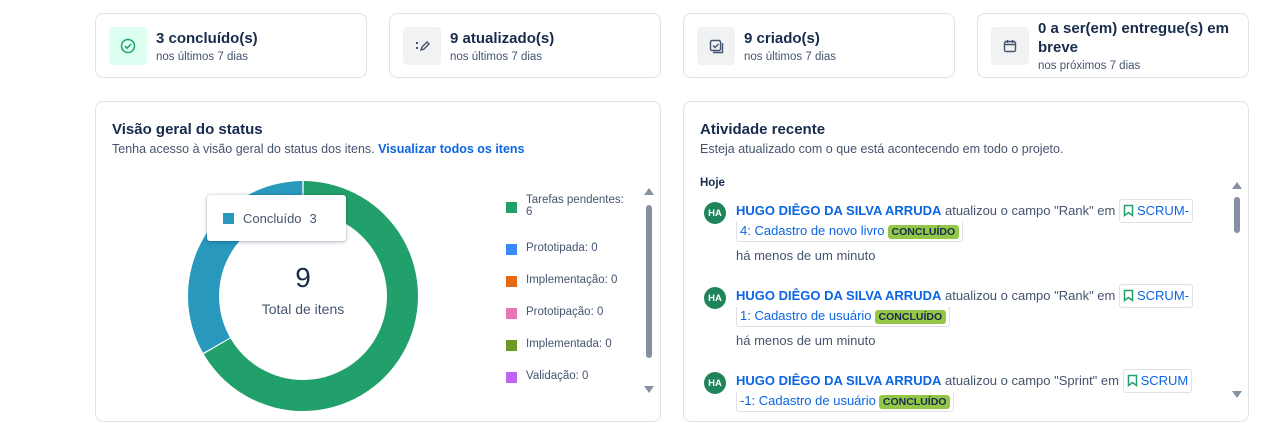  Describe the element at coordinates (1089, 66) in the screenshot. I see `stat-sub: nos próximos 7 dias` at that location.